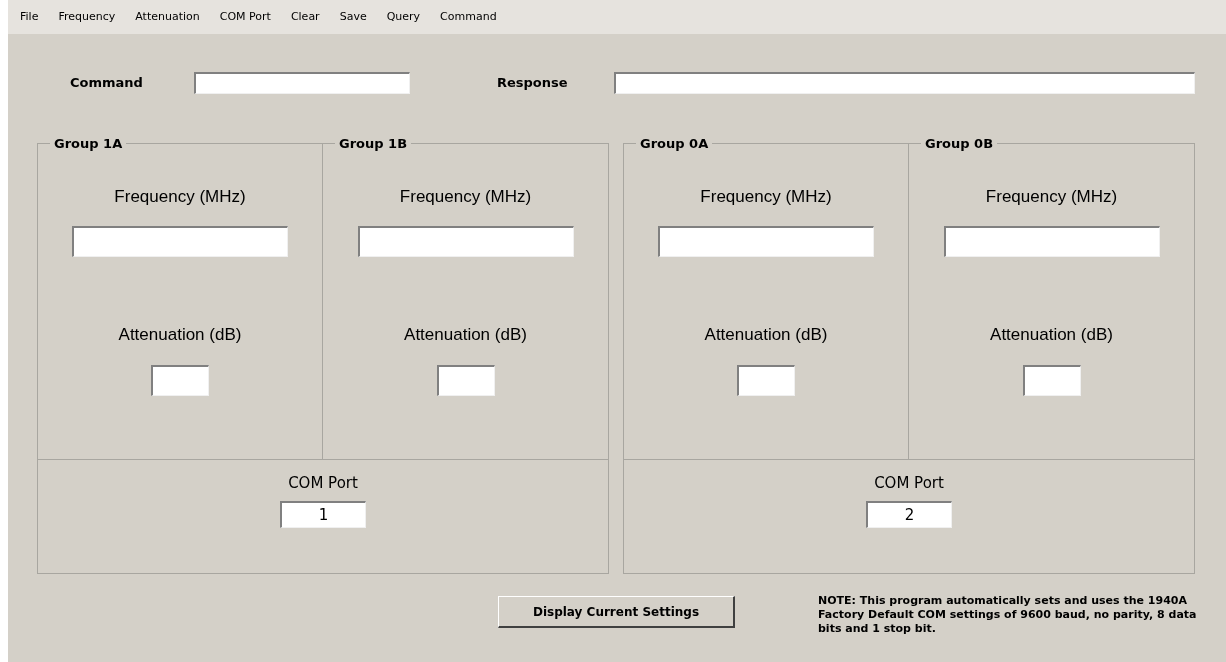  What do you see at coordinates (107, 83) in the screenshot?
I see `command-label: Command` at bounding box center [107, 83].